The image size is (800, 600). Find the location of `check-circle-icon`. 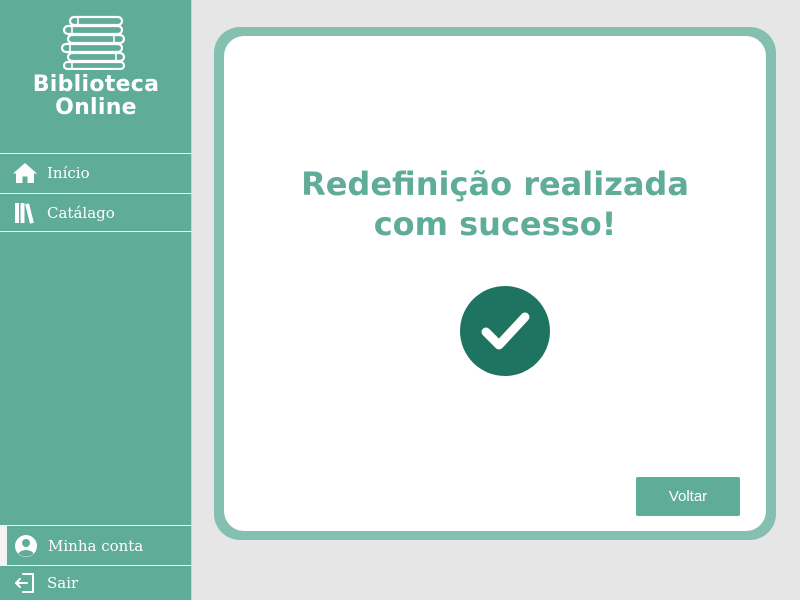

check-circle-icon is located at coordinates (505, 331).